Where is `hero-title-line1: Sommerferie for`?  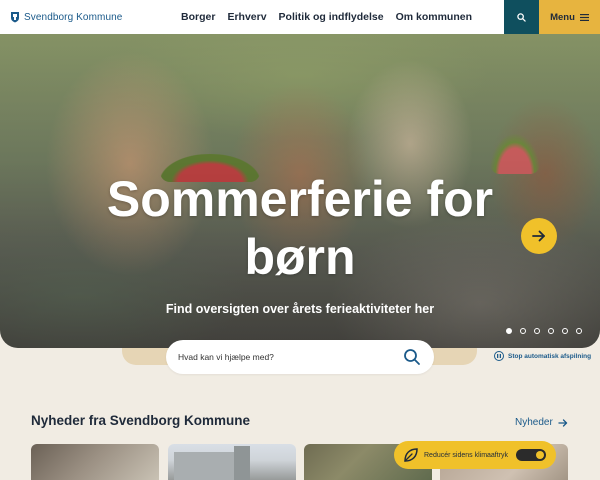
hero-title-line1: Sommerferie for is located at coordinates (300, 199).